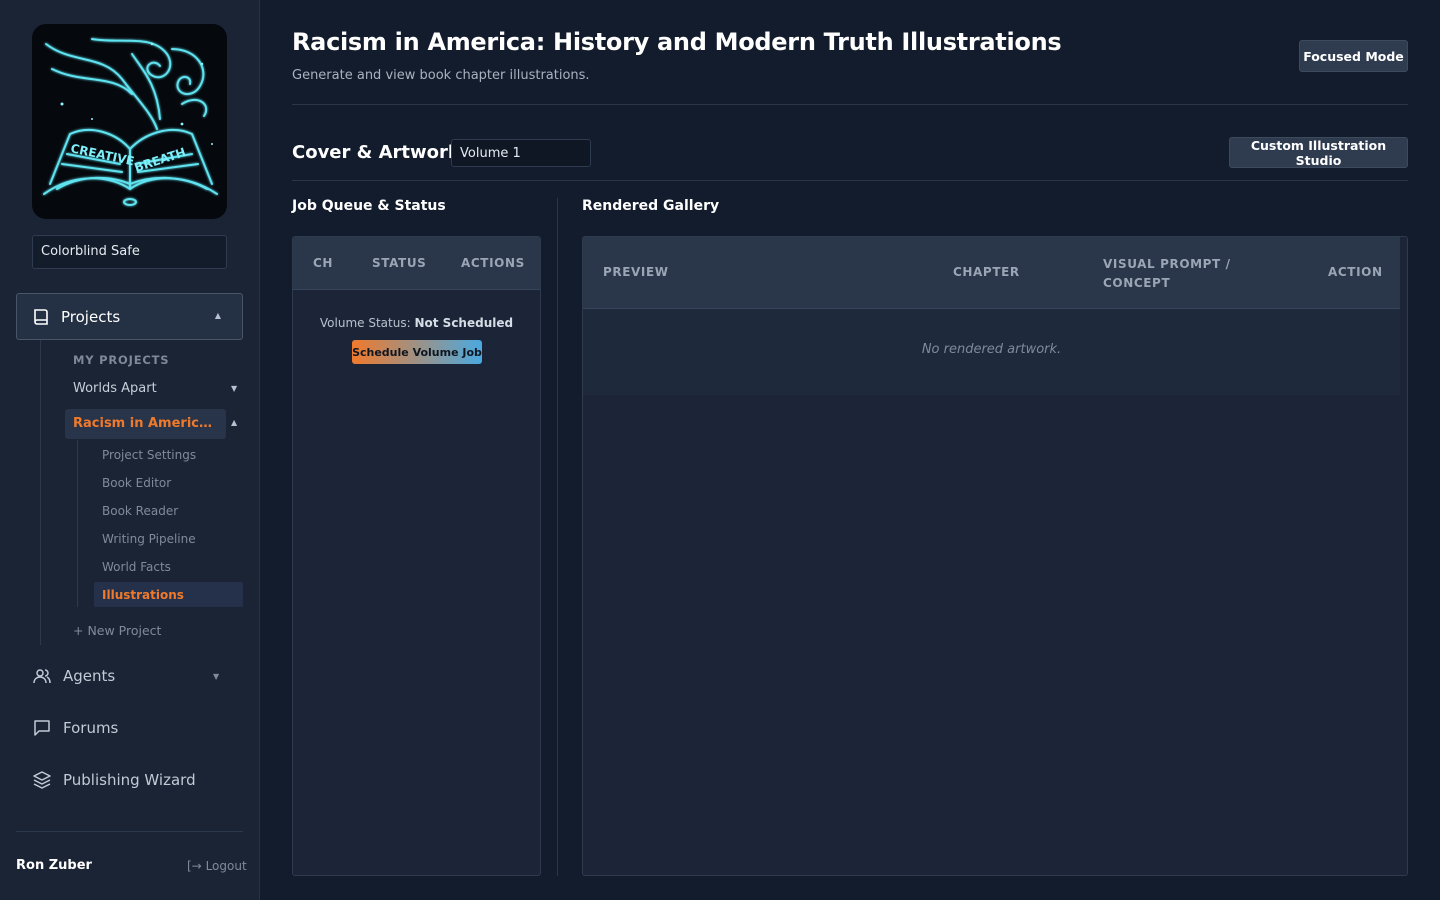 This screenshot has width=1440, height=900. Describe the element at coordinates (651, 206) in the screenshot. I see `rendered-gallery-heading: Rendered Gallery` at that location.